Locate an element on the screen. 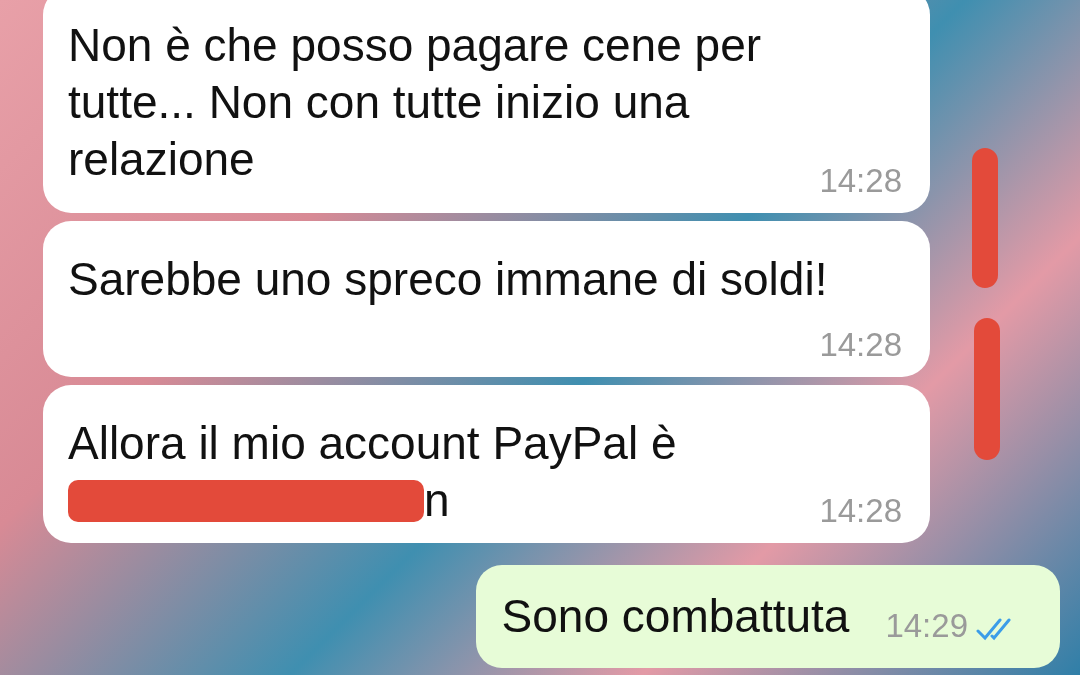 This screenshot has height=675, width=1080. message-time: 14:29 is located at coordinates (926, 625).